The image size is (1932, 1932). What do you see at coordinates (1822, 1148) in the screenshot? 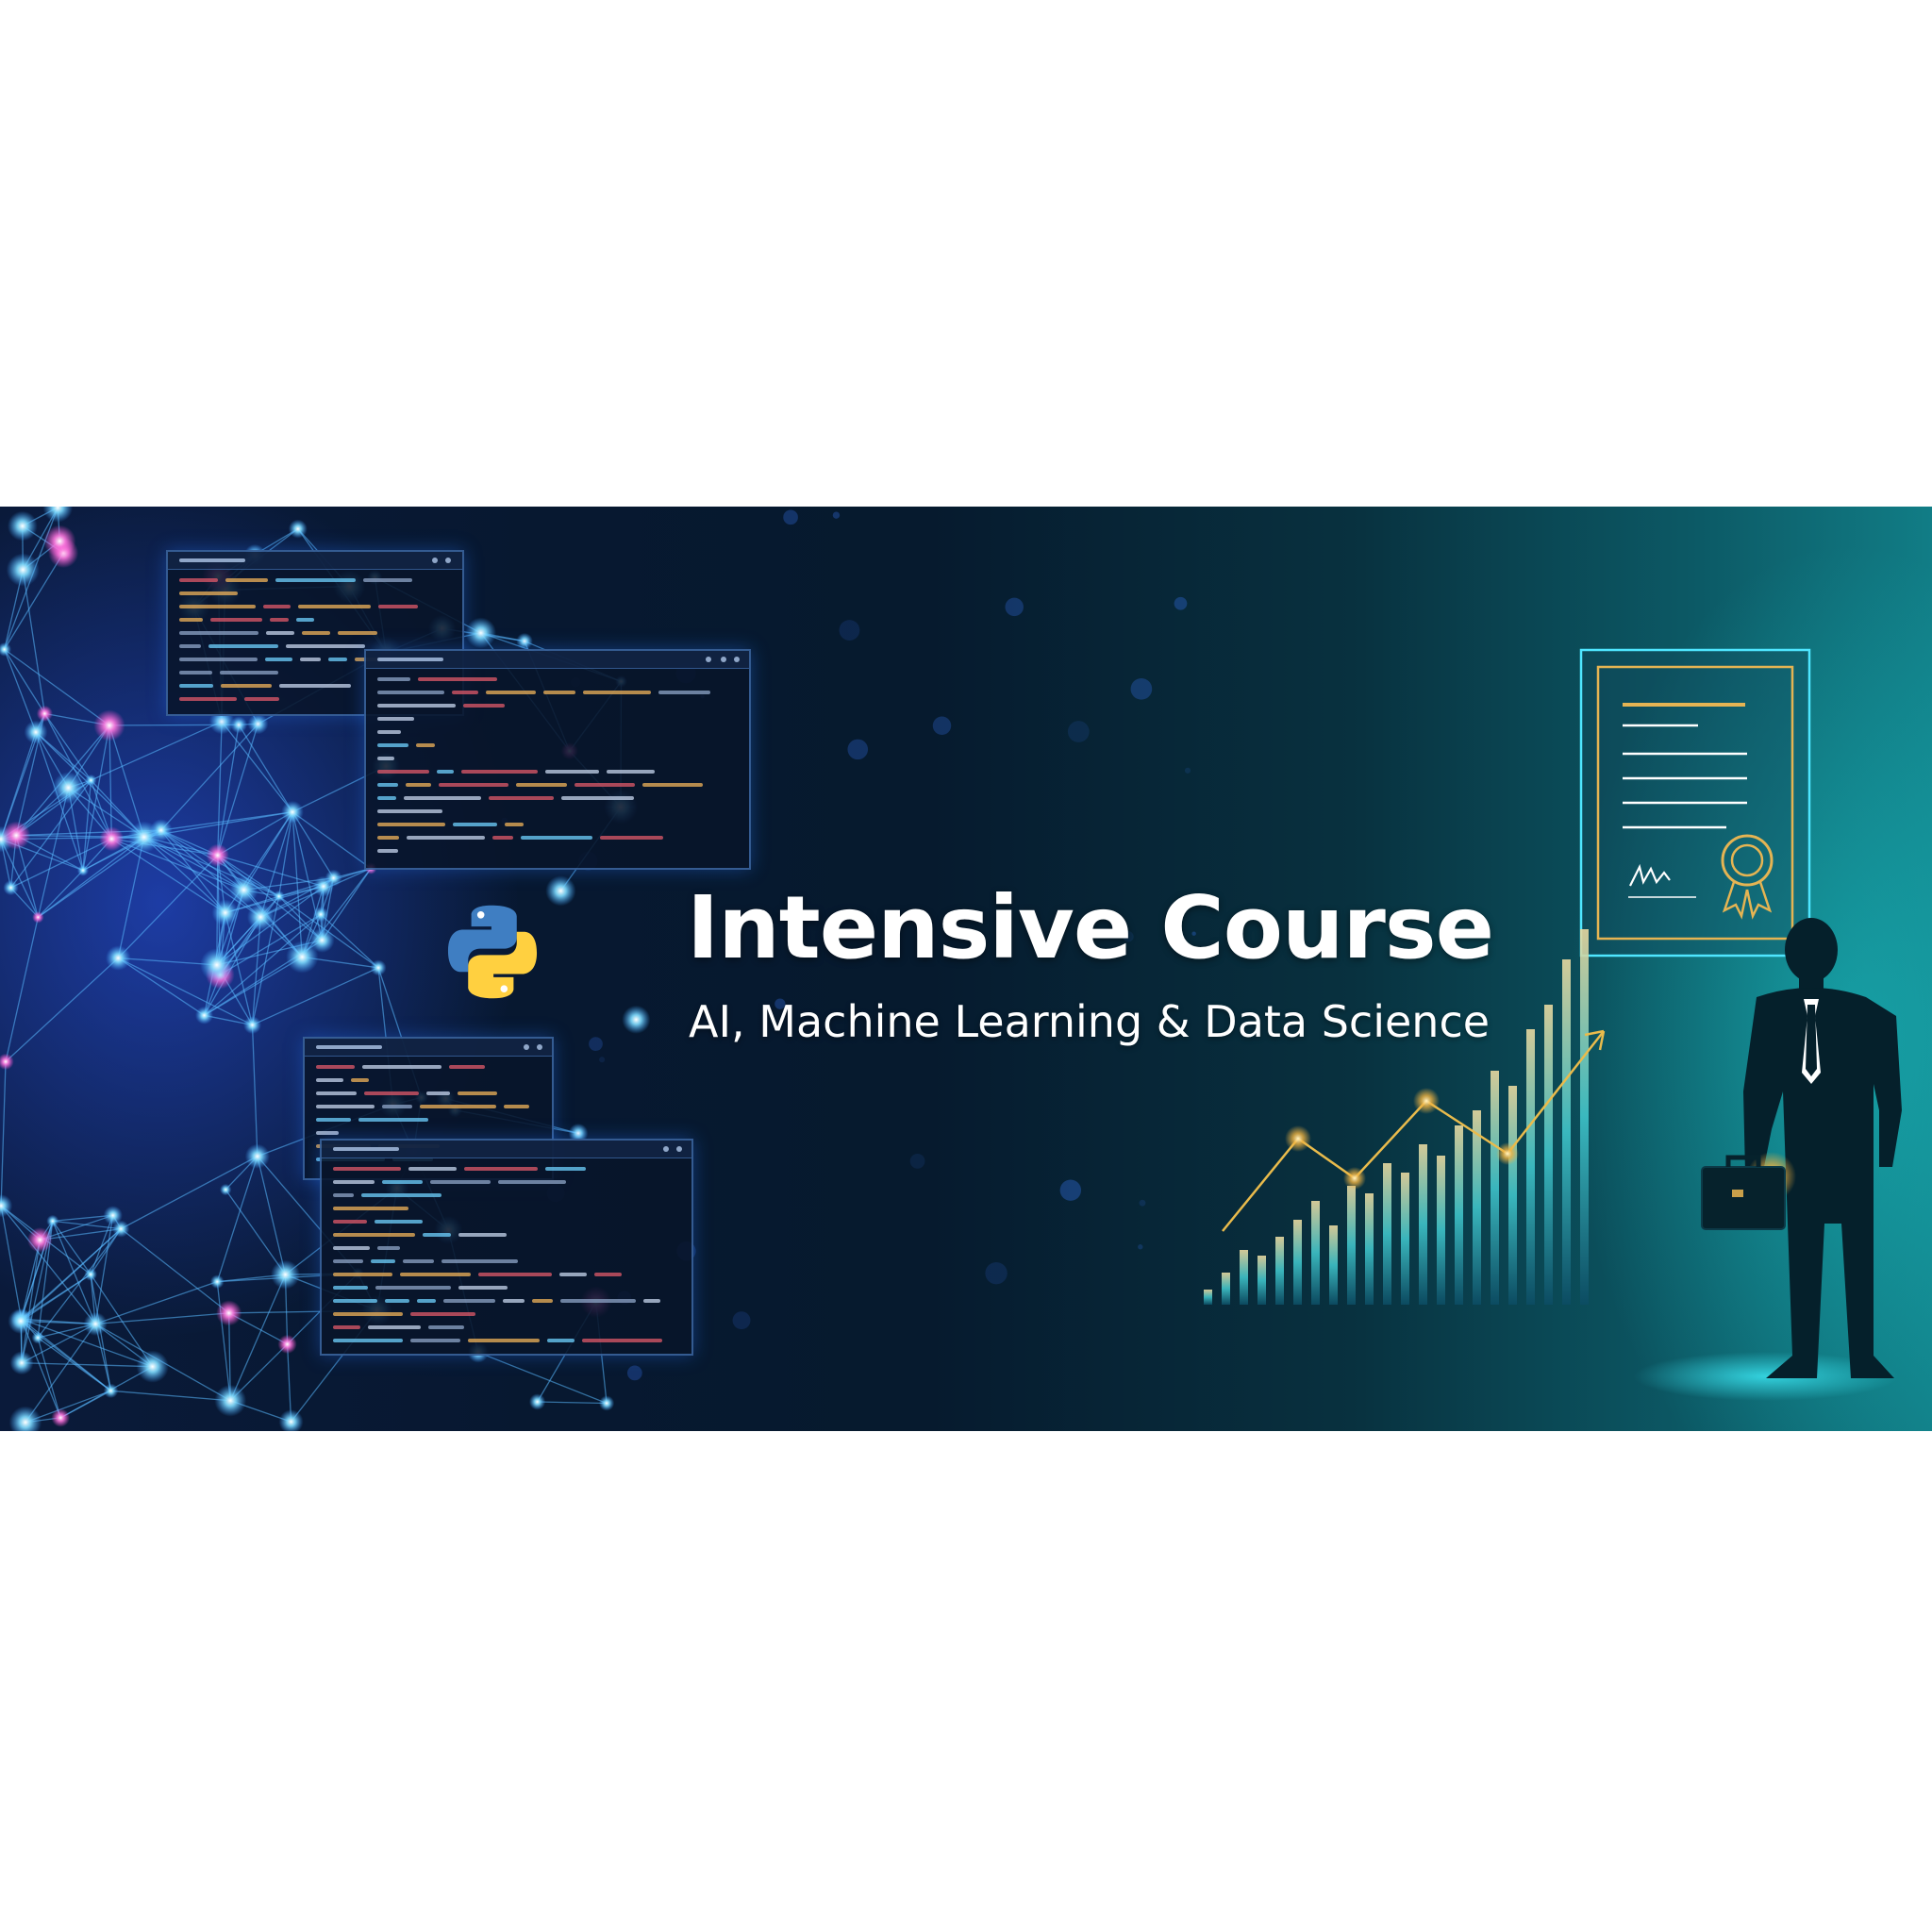
I see `businessman-silhouette` at bounding box center [1822, 1148].